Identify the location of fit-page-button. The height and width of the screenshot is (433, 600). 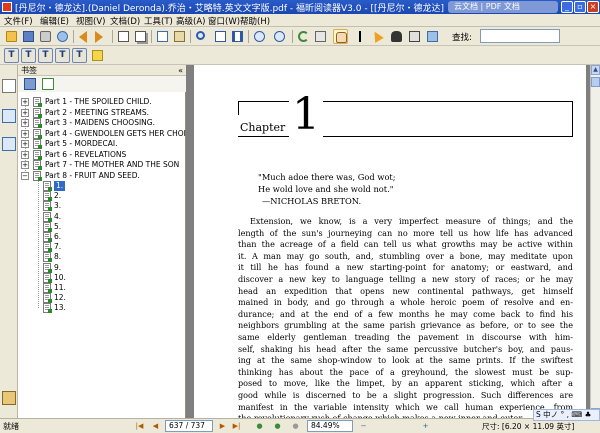
(220, 36).